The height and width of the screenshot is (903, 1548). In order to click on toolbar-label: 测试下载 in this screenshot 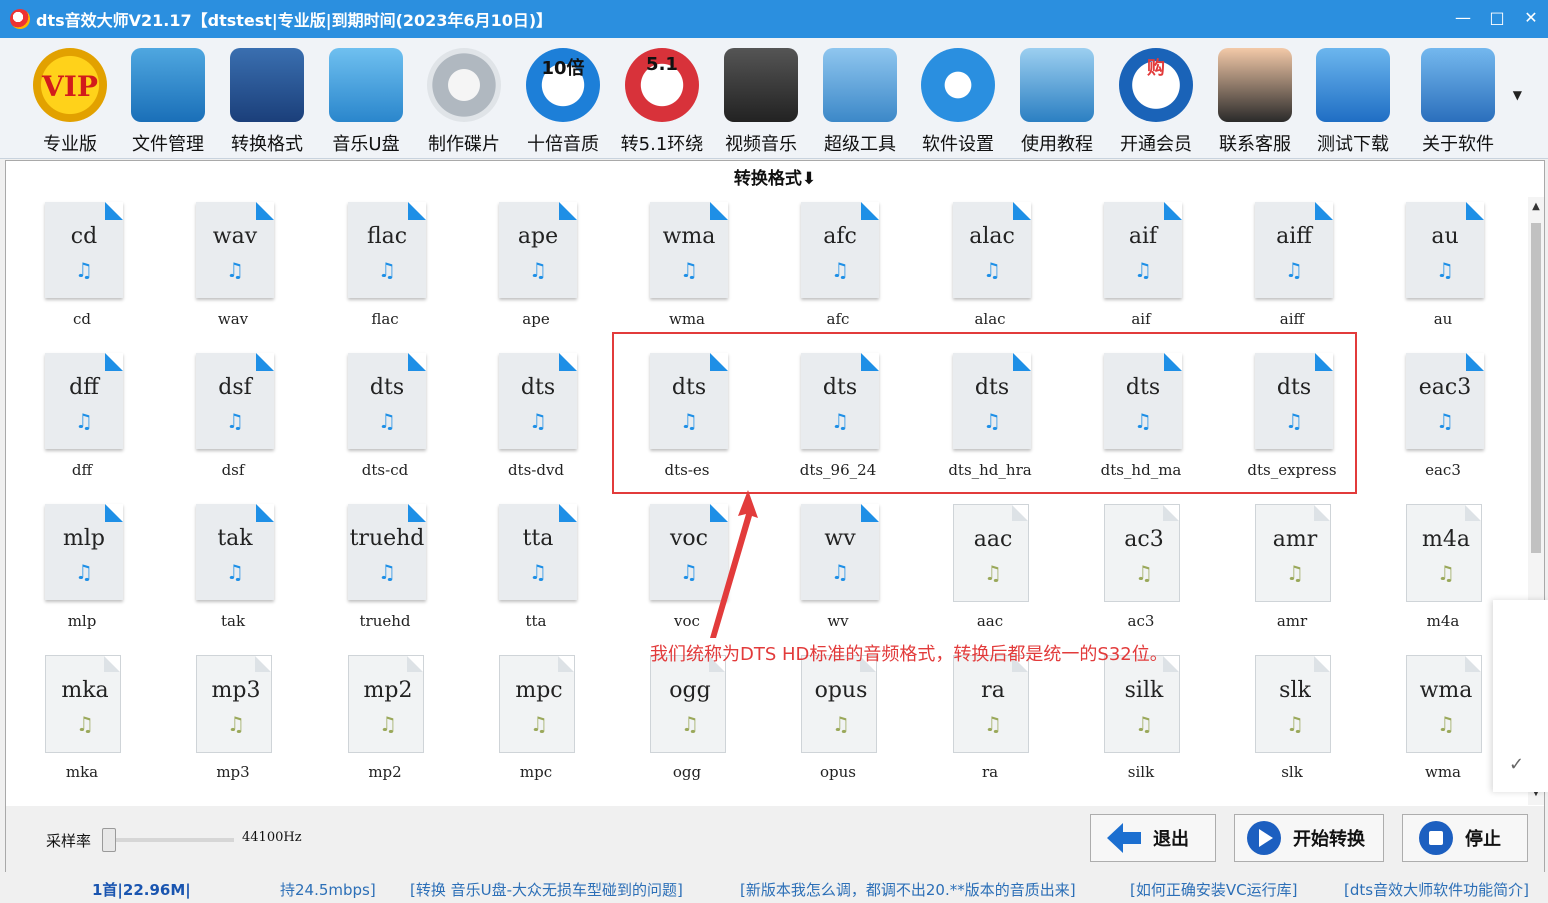, I will do `click(1353, 144)`.